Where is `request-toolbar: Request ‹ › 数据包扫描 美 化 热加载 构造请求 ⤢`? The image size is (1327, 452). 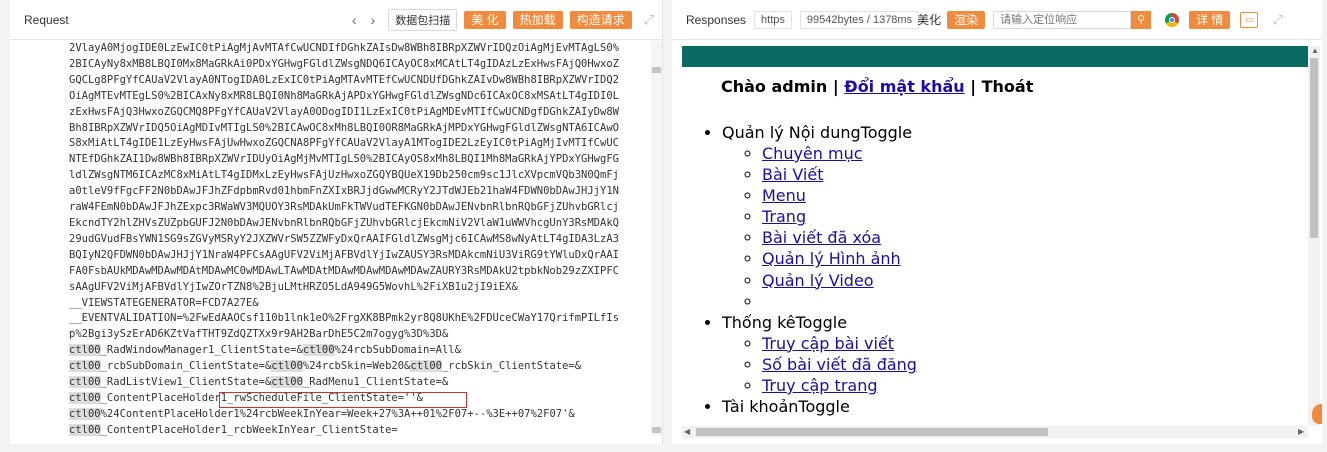
request-toolbar: Request ‹ › 数据包扫描 美 化 热加载 构造请求 ⤢ is located at coordinates (336, 20).